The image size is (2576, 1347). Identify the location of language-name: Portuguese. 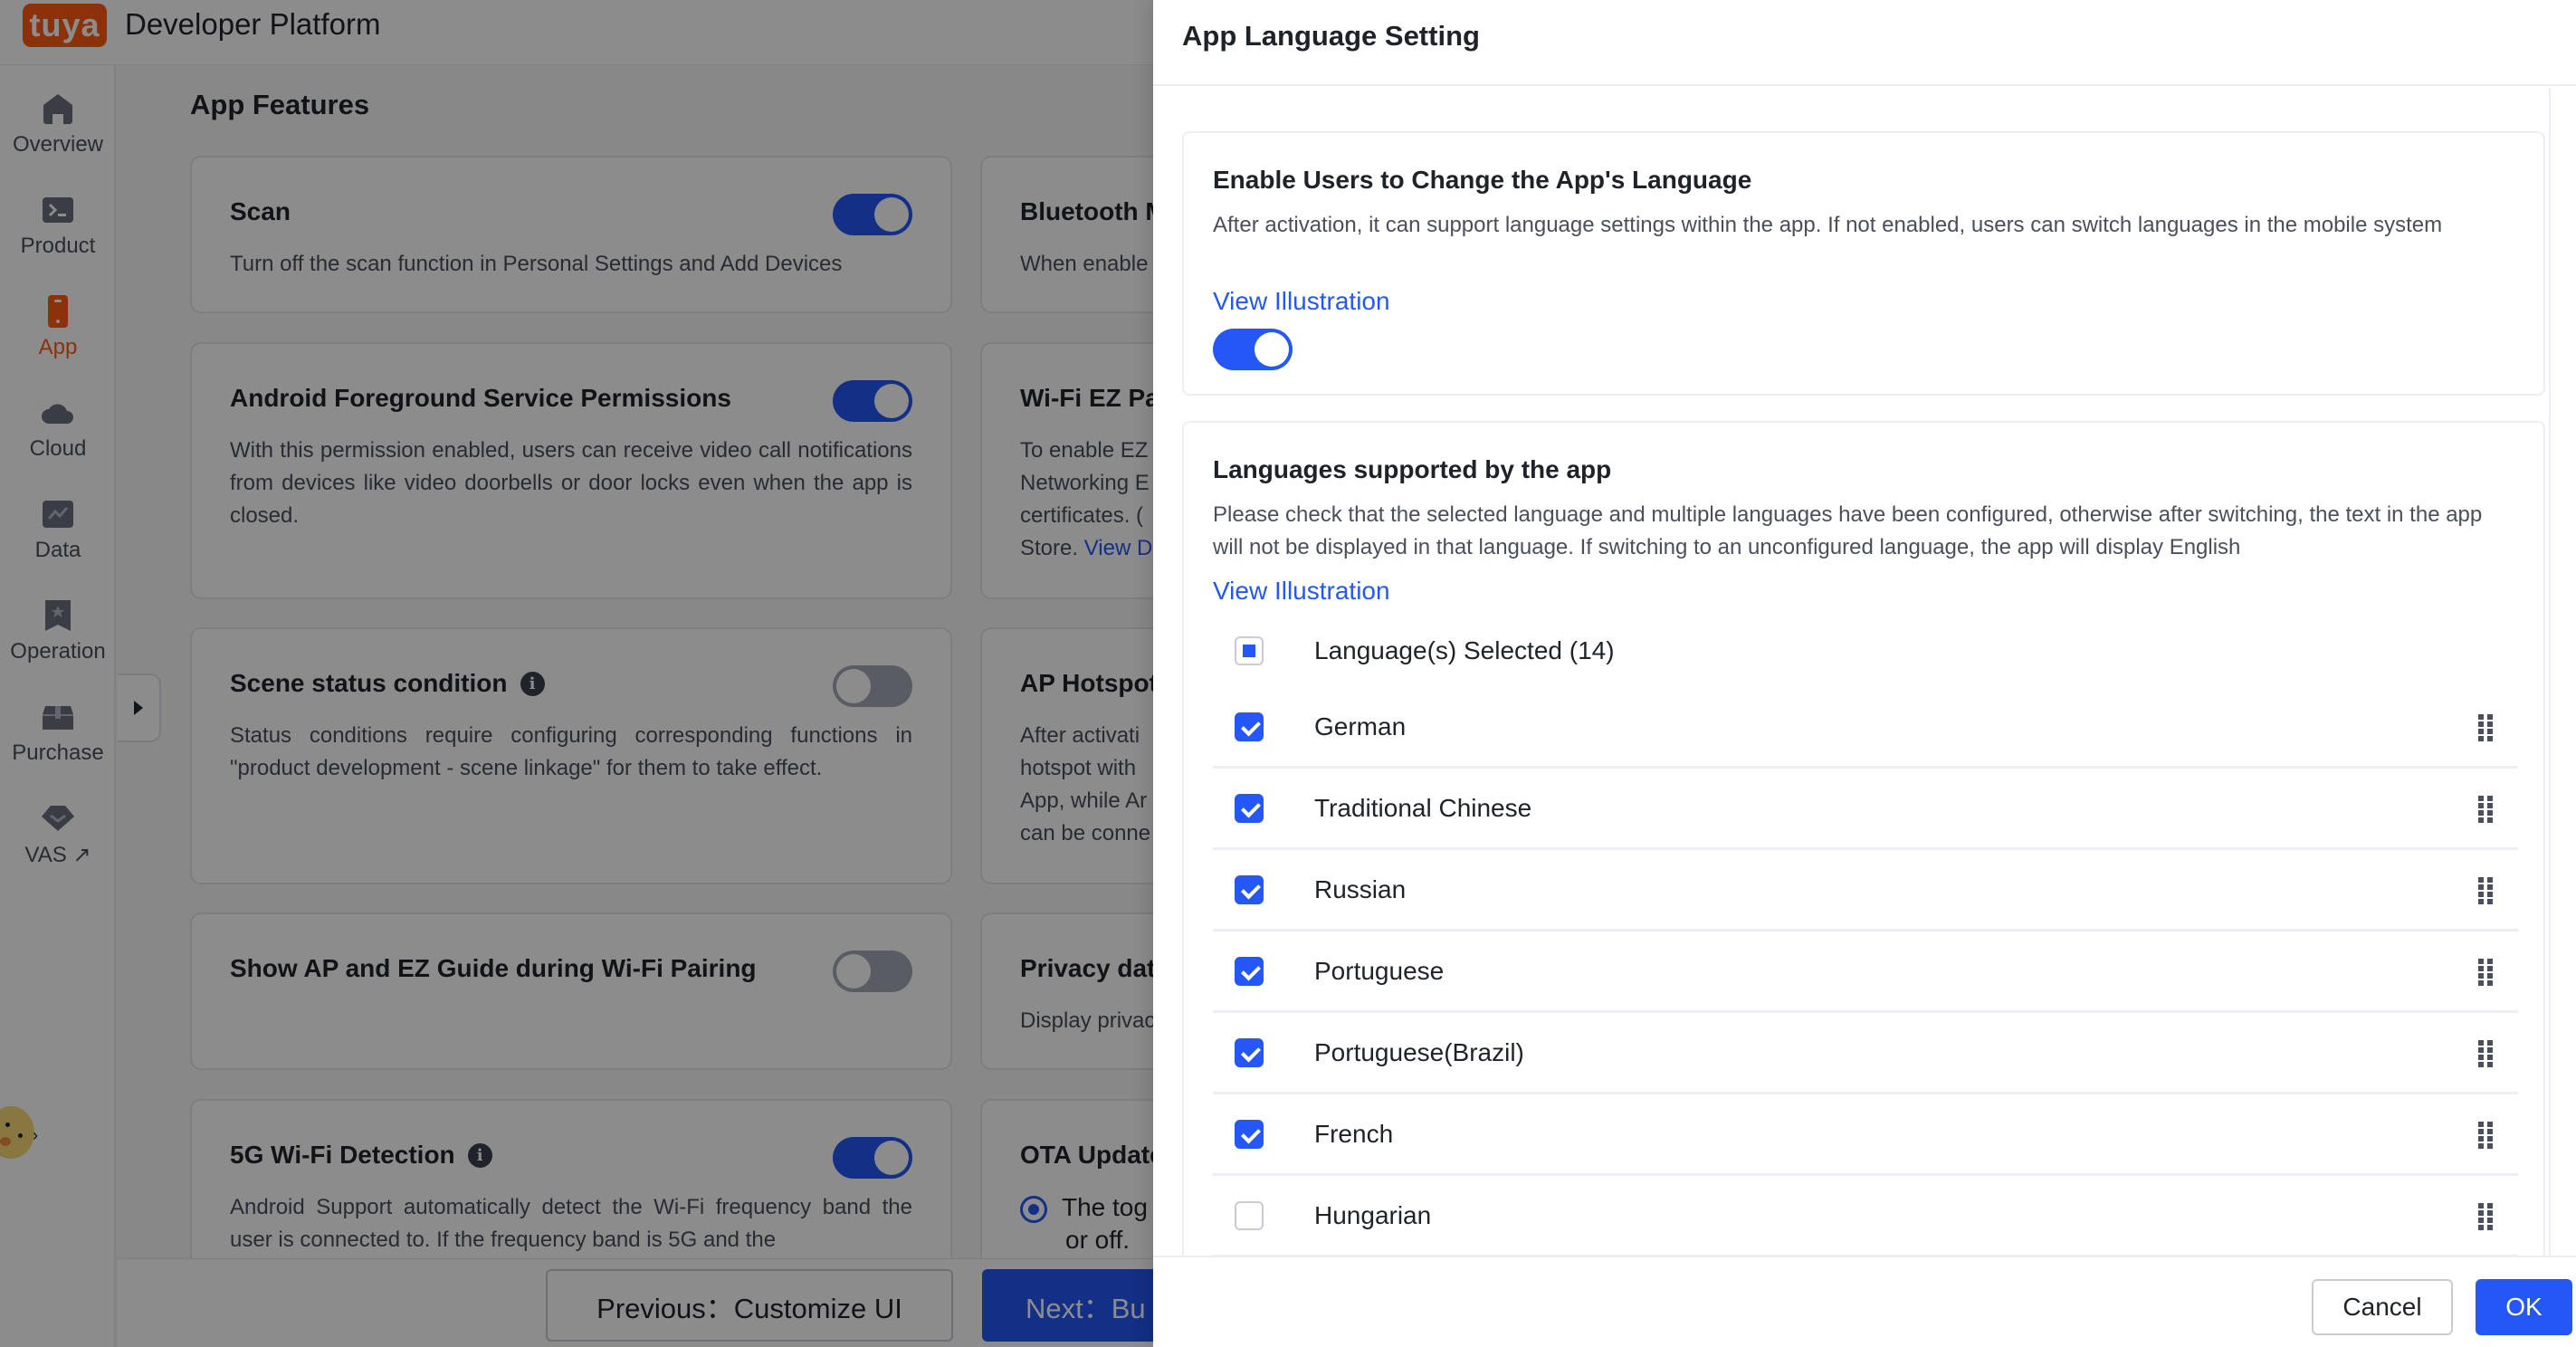
(1380, 970).